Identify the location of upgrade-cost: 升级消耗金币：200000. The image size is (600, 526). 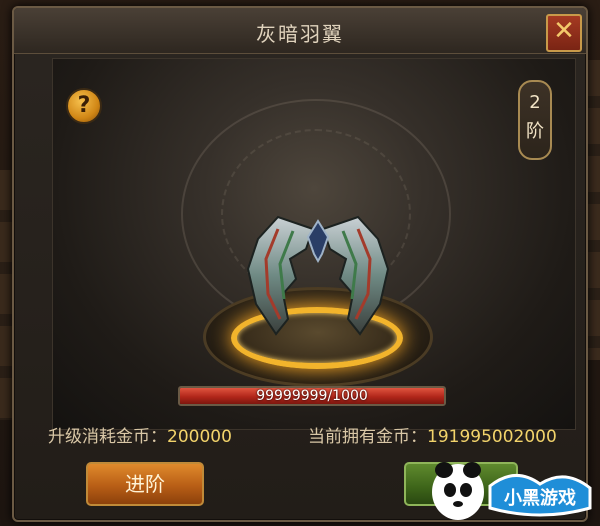
(140, 434).